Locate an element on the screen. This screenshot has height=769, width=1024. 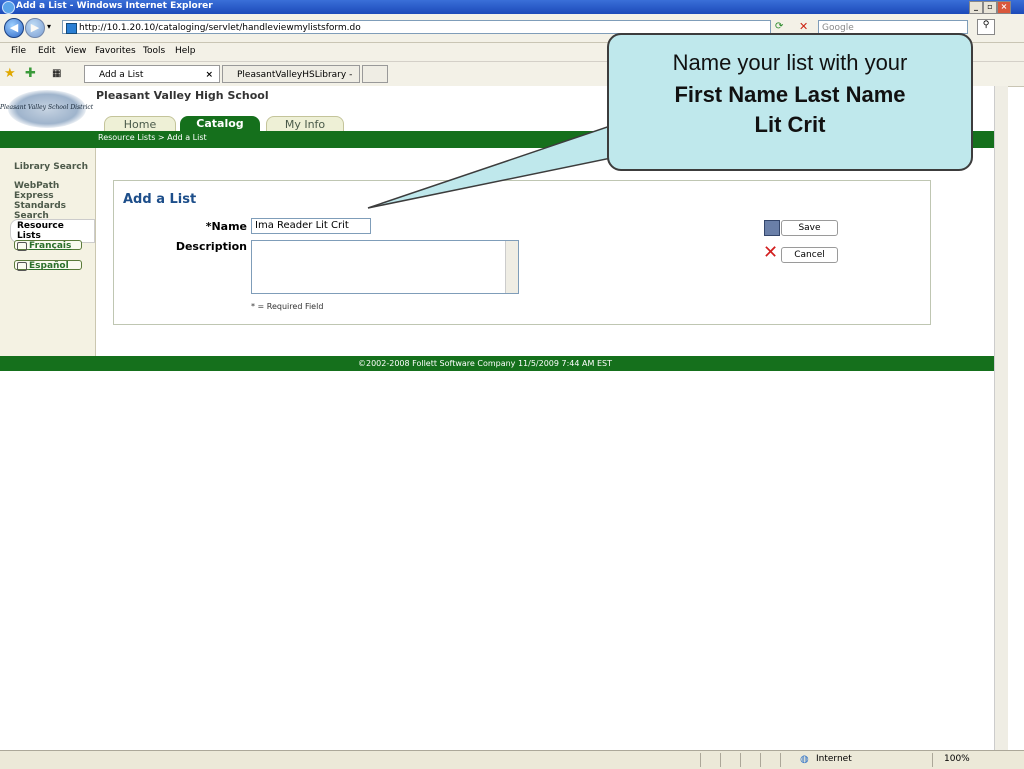
page-title: Add a List is located at coordinates (160, 199).